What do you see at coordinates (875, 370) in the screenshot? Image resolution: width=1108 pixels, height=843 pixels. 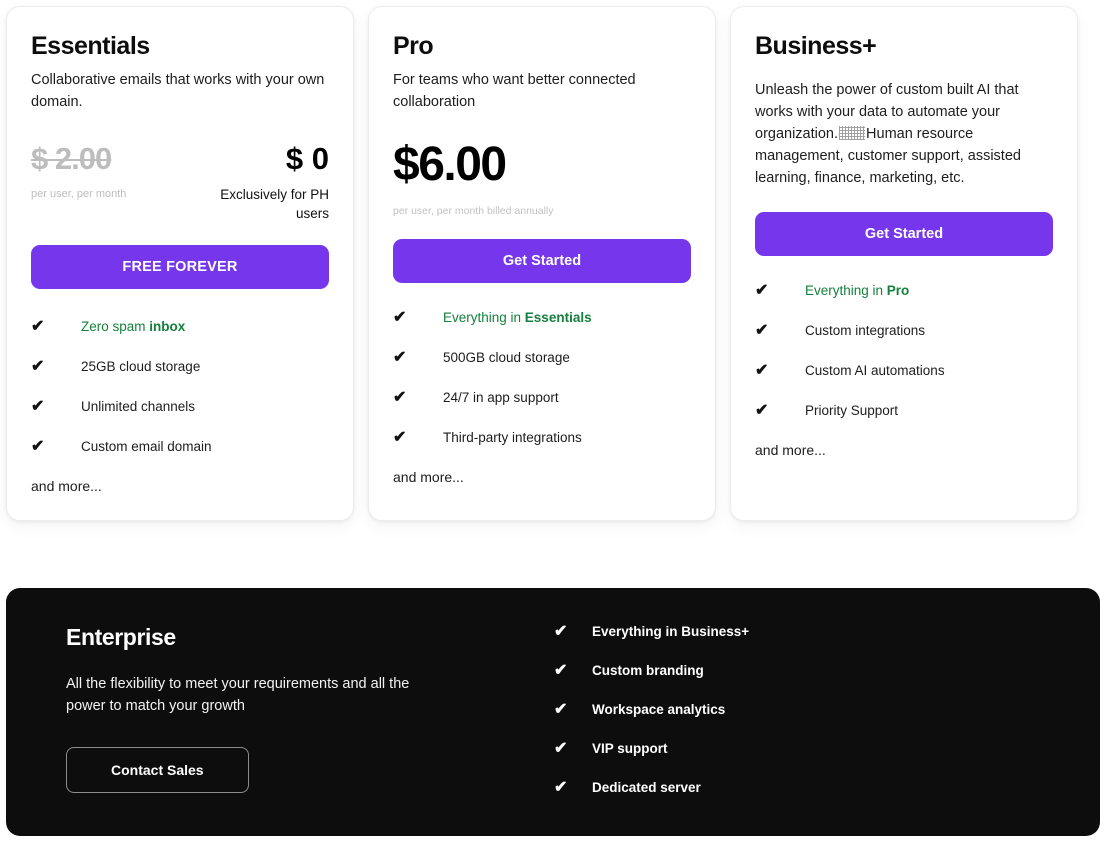 I see `feature-label: Custom AI automations` at bounding box center [875, 370].